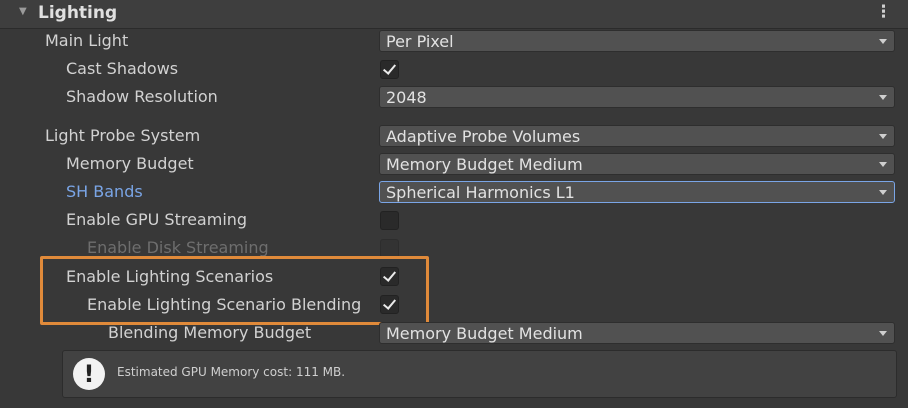 The width and height of the screenshot is (908, 408). Describe the element at coordinates (637, 192) in the screenshot. I see `sh-bands-dropdown: Spherical Harmonics L1` at that location.